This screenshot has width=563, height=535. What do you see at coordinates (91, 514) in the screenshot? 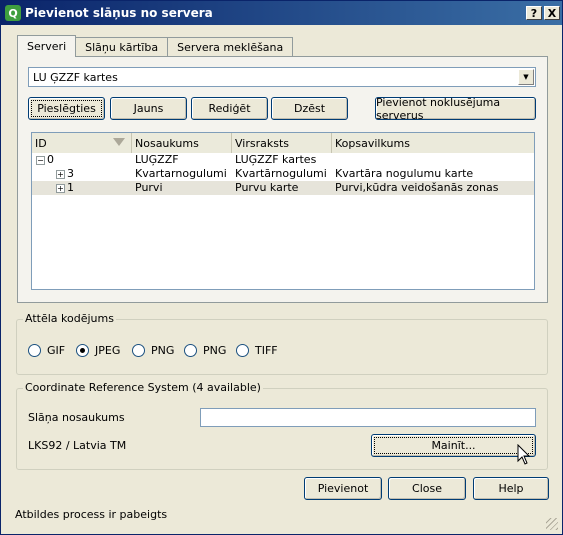
I see `status-text: Atbildes process ir pabeigts` at bounding box center [91, 514].